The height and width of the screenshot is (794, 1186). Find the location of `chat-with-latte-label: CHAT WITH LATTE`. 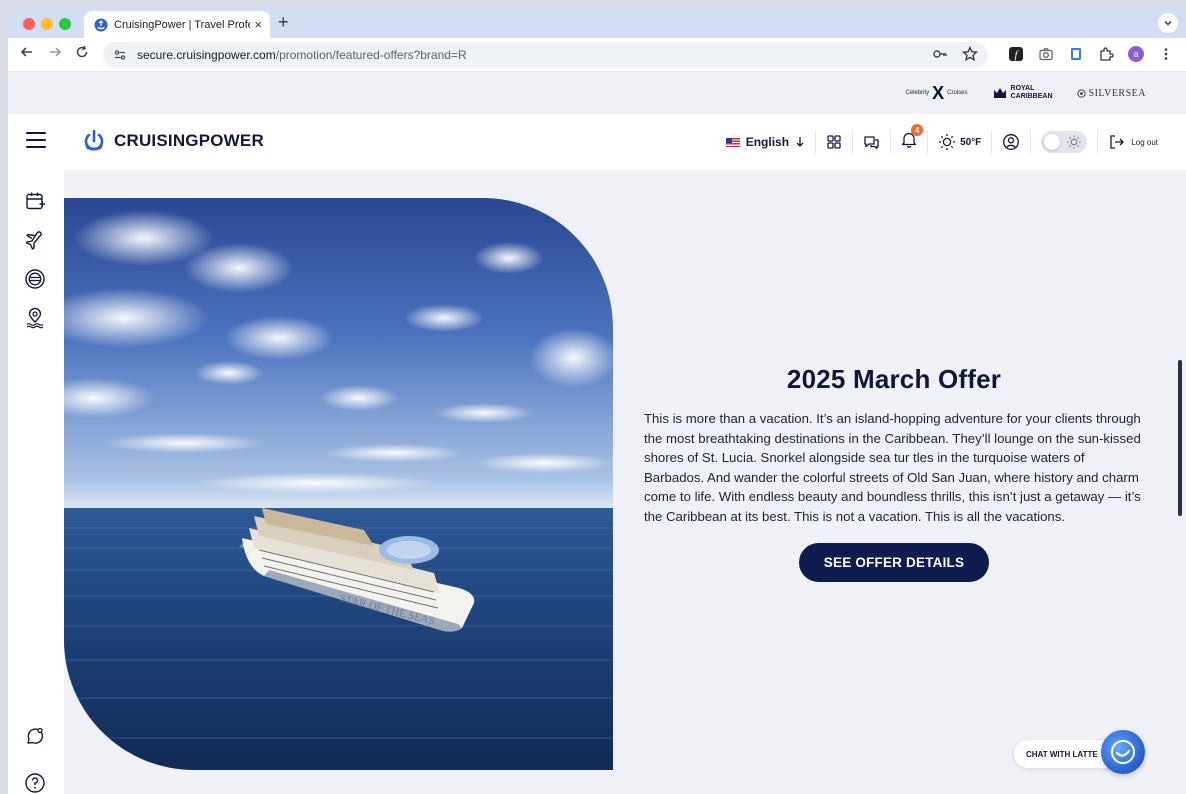

chat-with-latte-label: CHAT WITH LATTE is located at coordinates (1062, 754).